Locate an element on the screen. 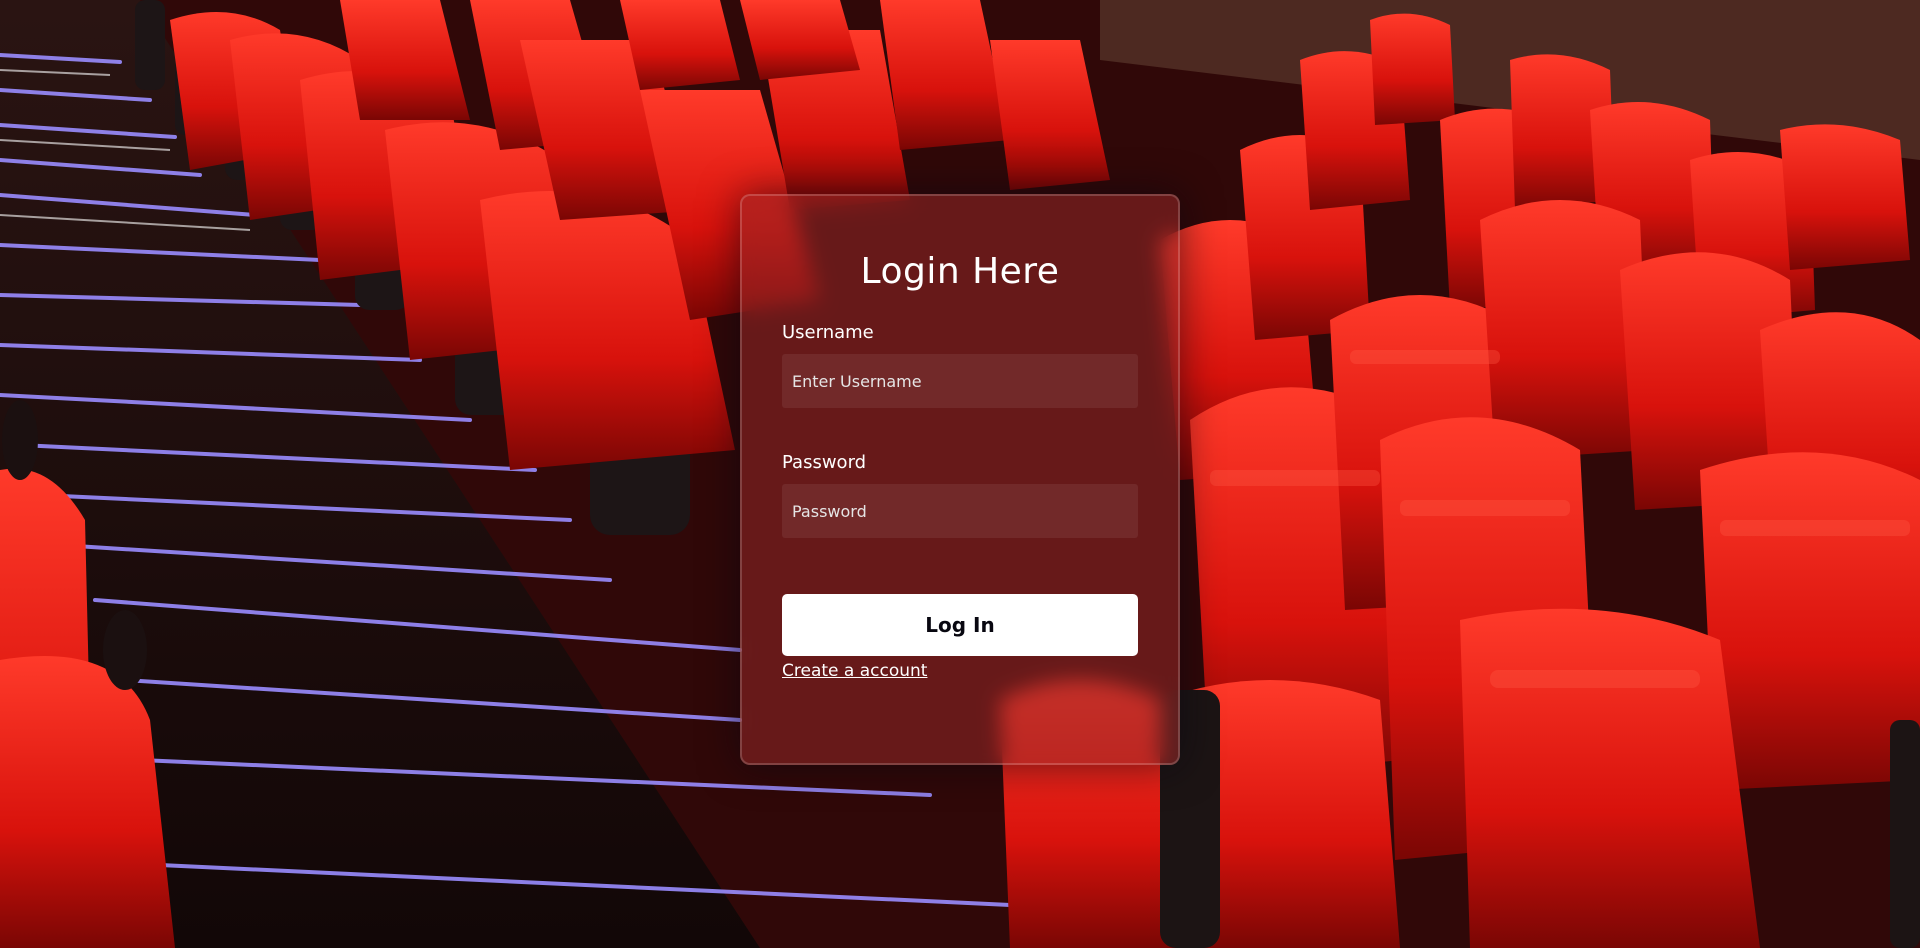 The width and height of the screenshot is (1920, 948). create-account-link: Create a account is located at coordinates (854, 671).